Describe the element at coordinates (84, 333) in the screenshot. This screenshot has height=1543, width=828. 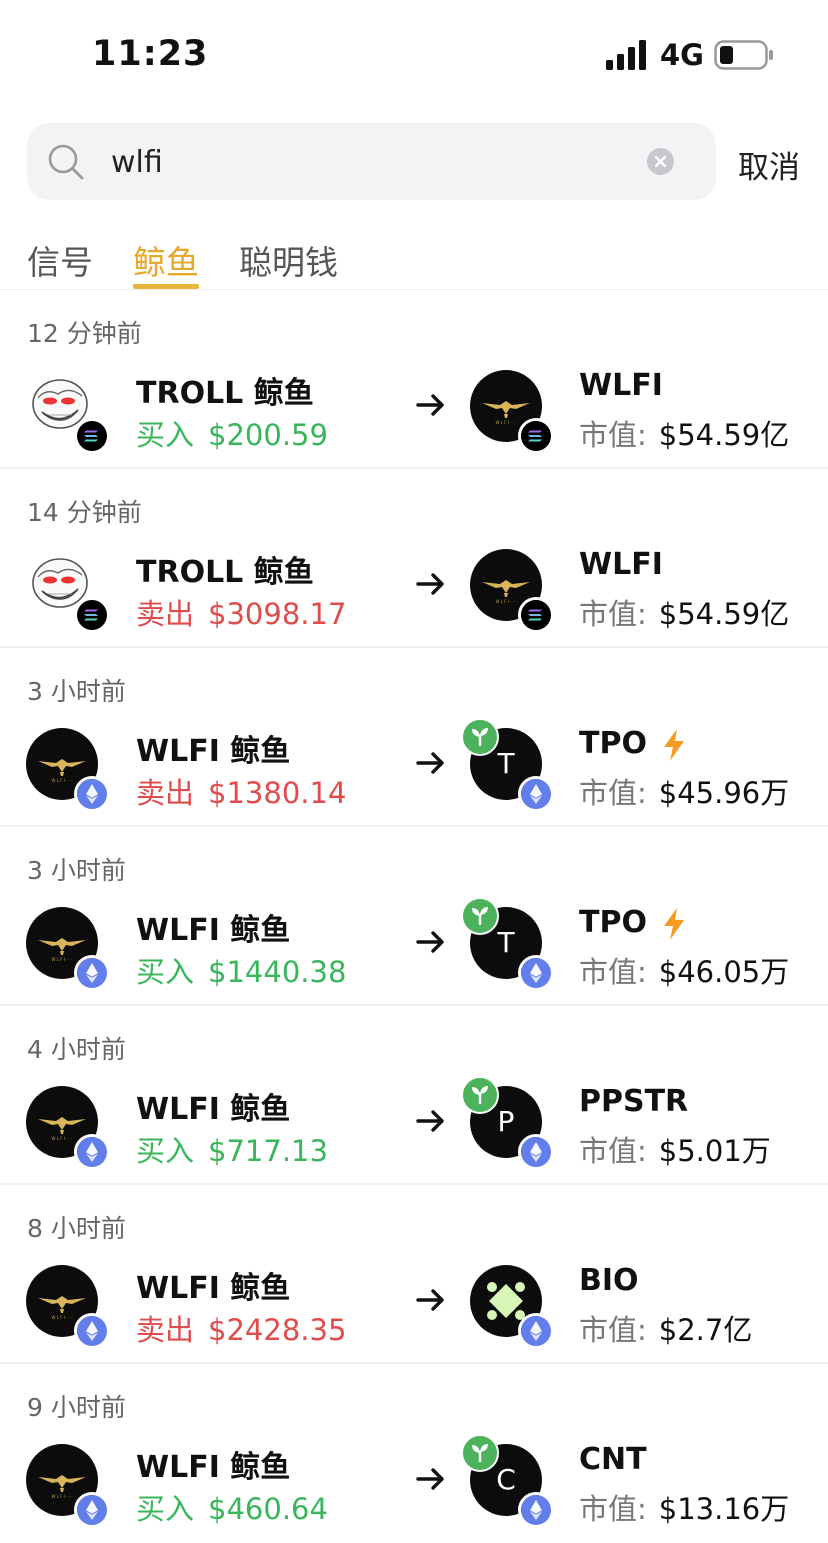
I see `timestamp: 12 分钟前` at that location.